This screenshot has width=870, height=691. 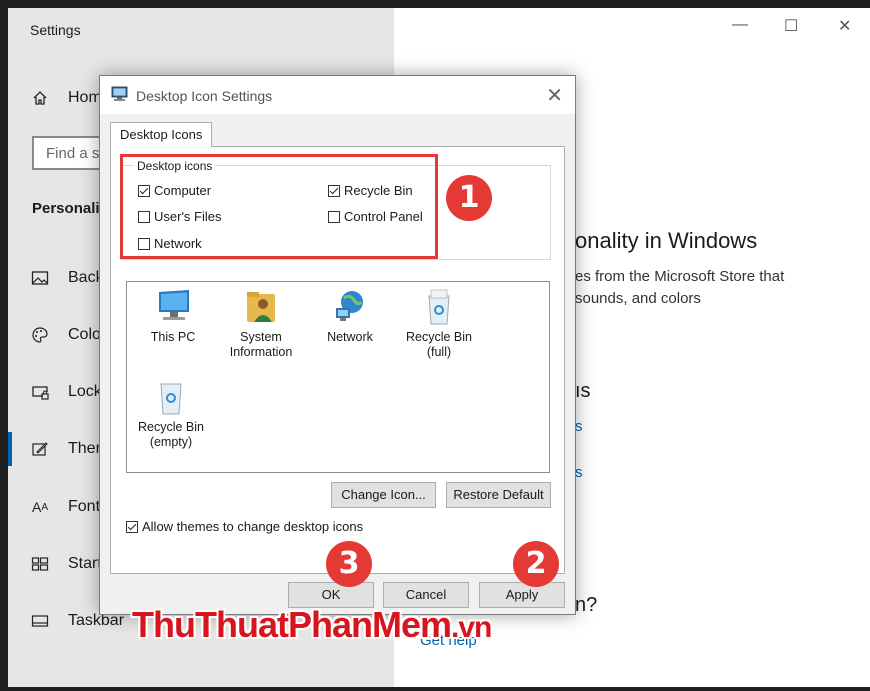 What do you see at coordinates (85, 97) in the screenshot?
I see `sidebar-item-label: Hom` at bounding box center [85, 97].